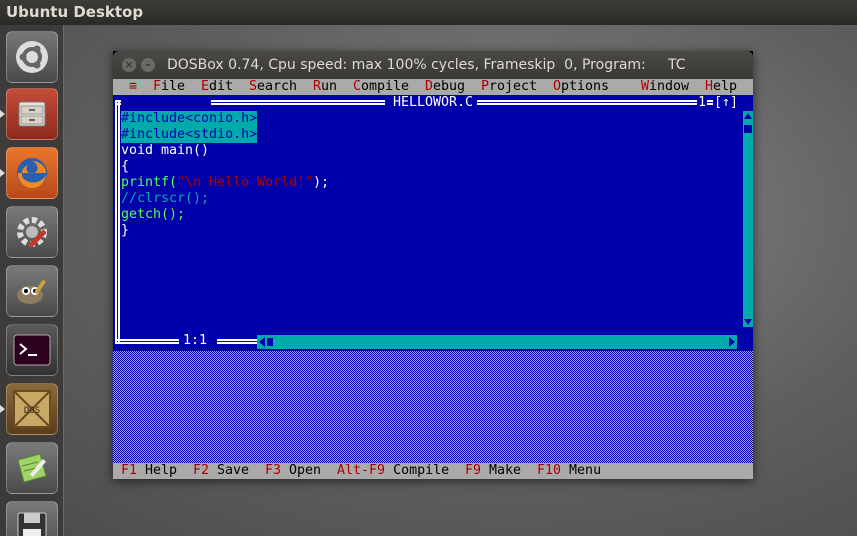 This screenshot has width=857, height=536. I want to click on status-altf9-compile: Alt-F9 Compile, so click(393, 471).